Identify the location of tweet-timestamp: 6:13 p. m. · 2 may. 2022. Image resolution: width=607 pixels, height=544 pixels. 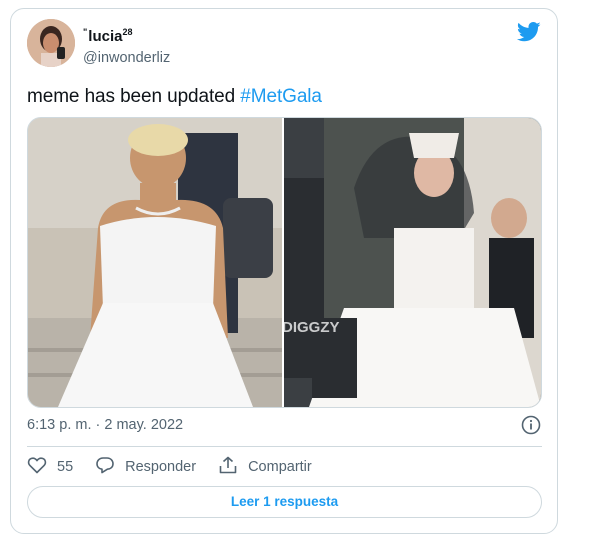
(105, 425).